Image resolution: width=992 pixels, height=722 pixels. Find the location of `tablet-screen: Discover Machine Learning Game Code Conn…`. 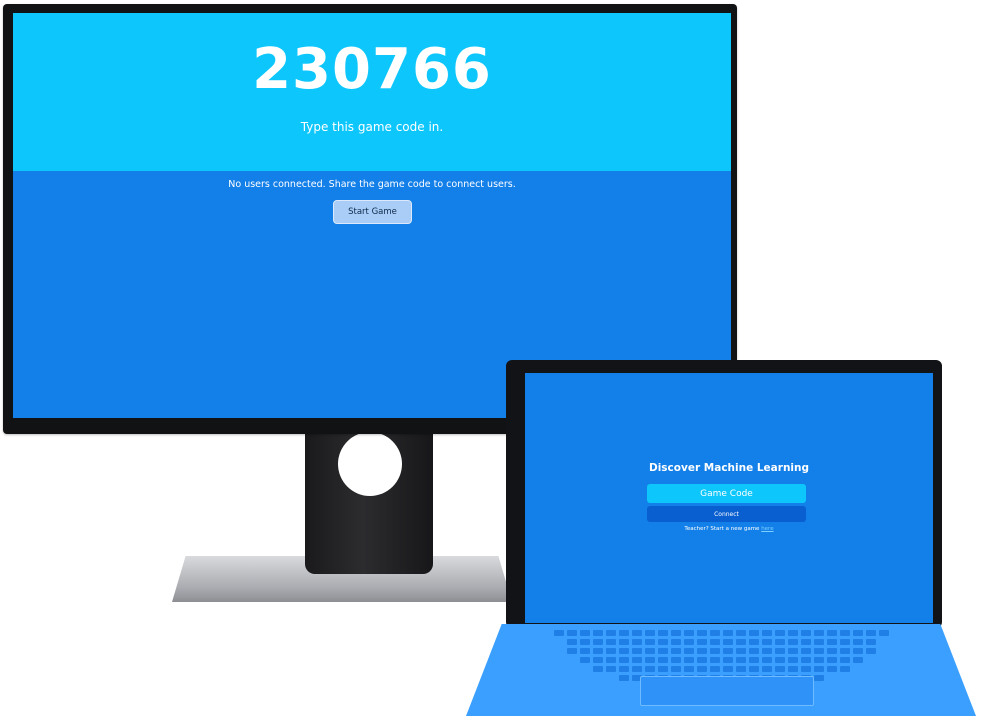

tablet-screen: Discover Machine Learning Game Code Conn… is located at coordinates (729, 498).